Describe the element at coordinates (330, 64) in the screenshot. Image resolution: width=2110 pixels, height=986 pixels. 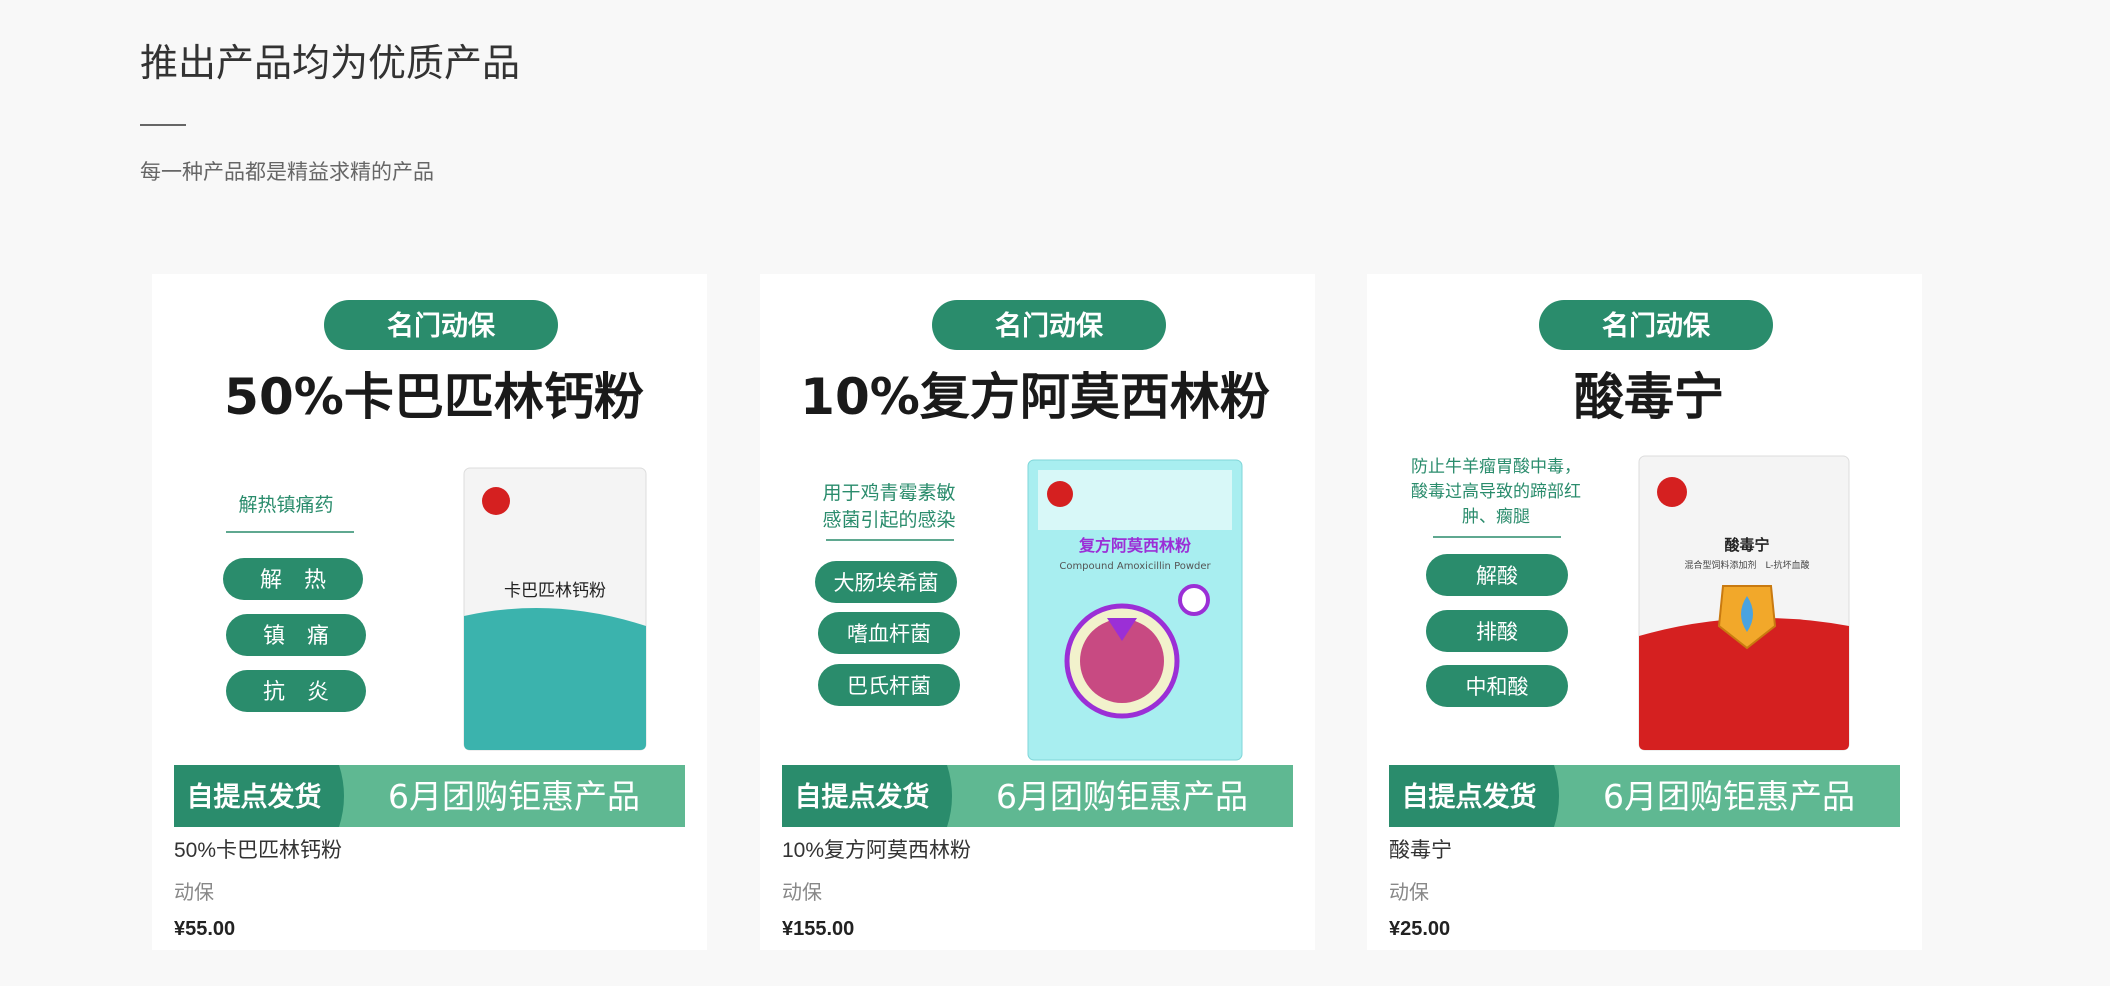
I see `section-title: 推出产品均为优质产品` at that location.